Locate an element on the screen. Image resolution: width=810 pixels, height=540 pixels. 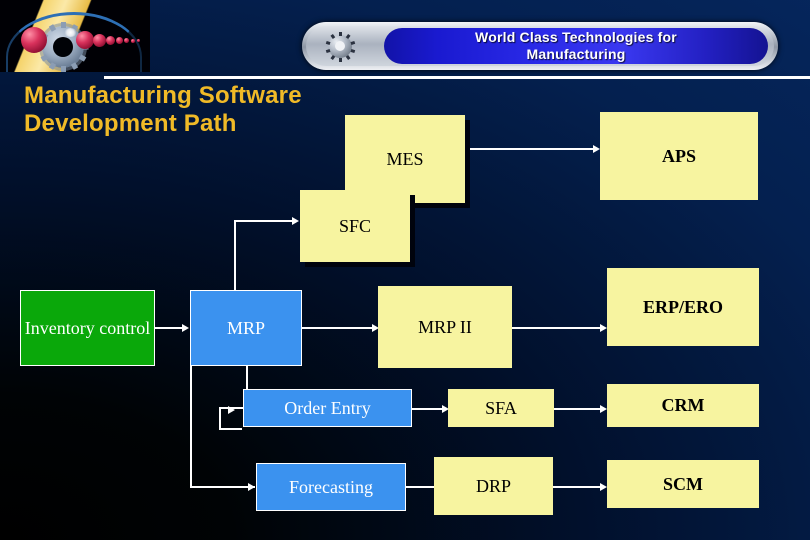
node-aps-label: APS is located at coordinates (678, 155).